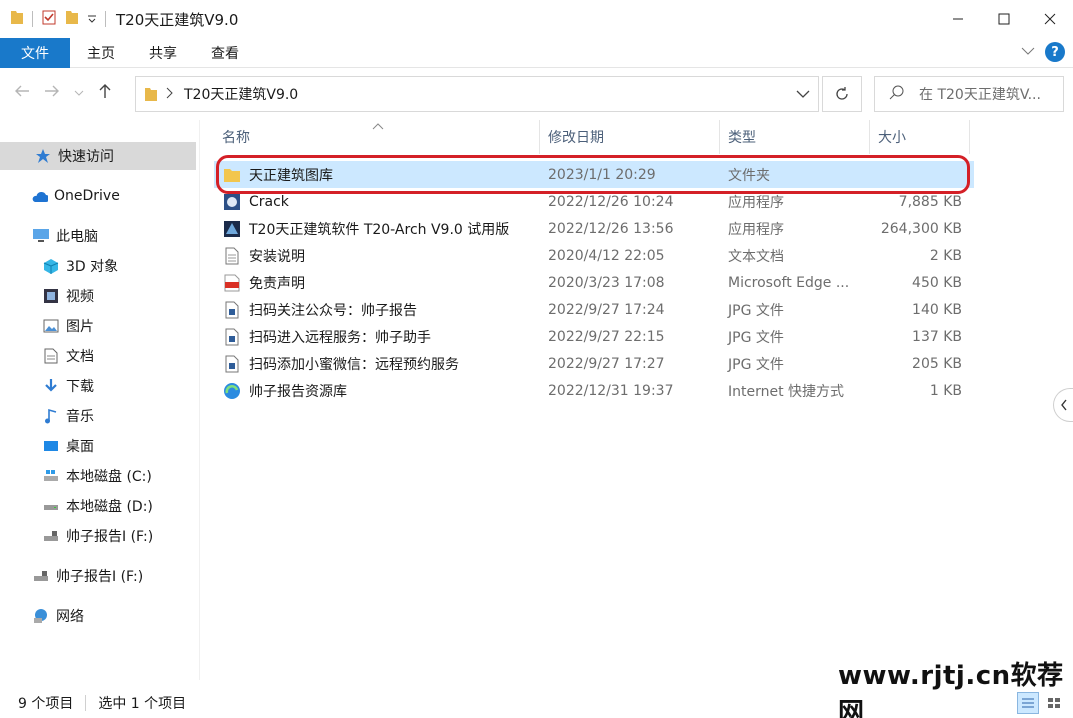 Image resolution: width=1073 pixels, height=718 pixels. What do you see at coordinates (80, 447) in the screenshot?
I see `sidebar-item-label: 桌面` at bounding box center [80, 447].